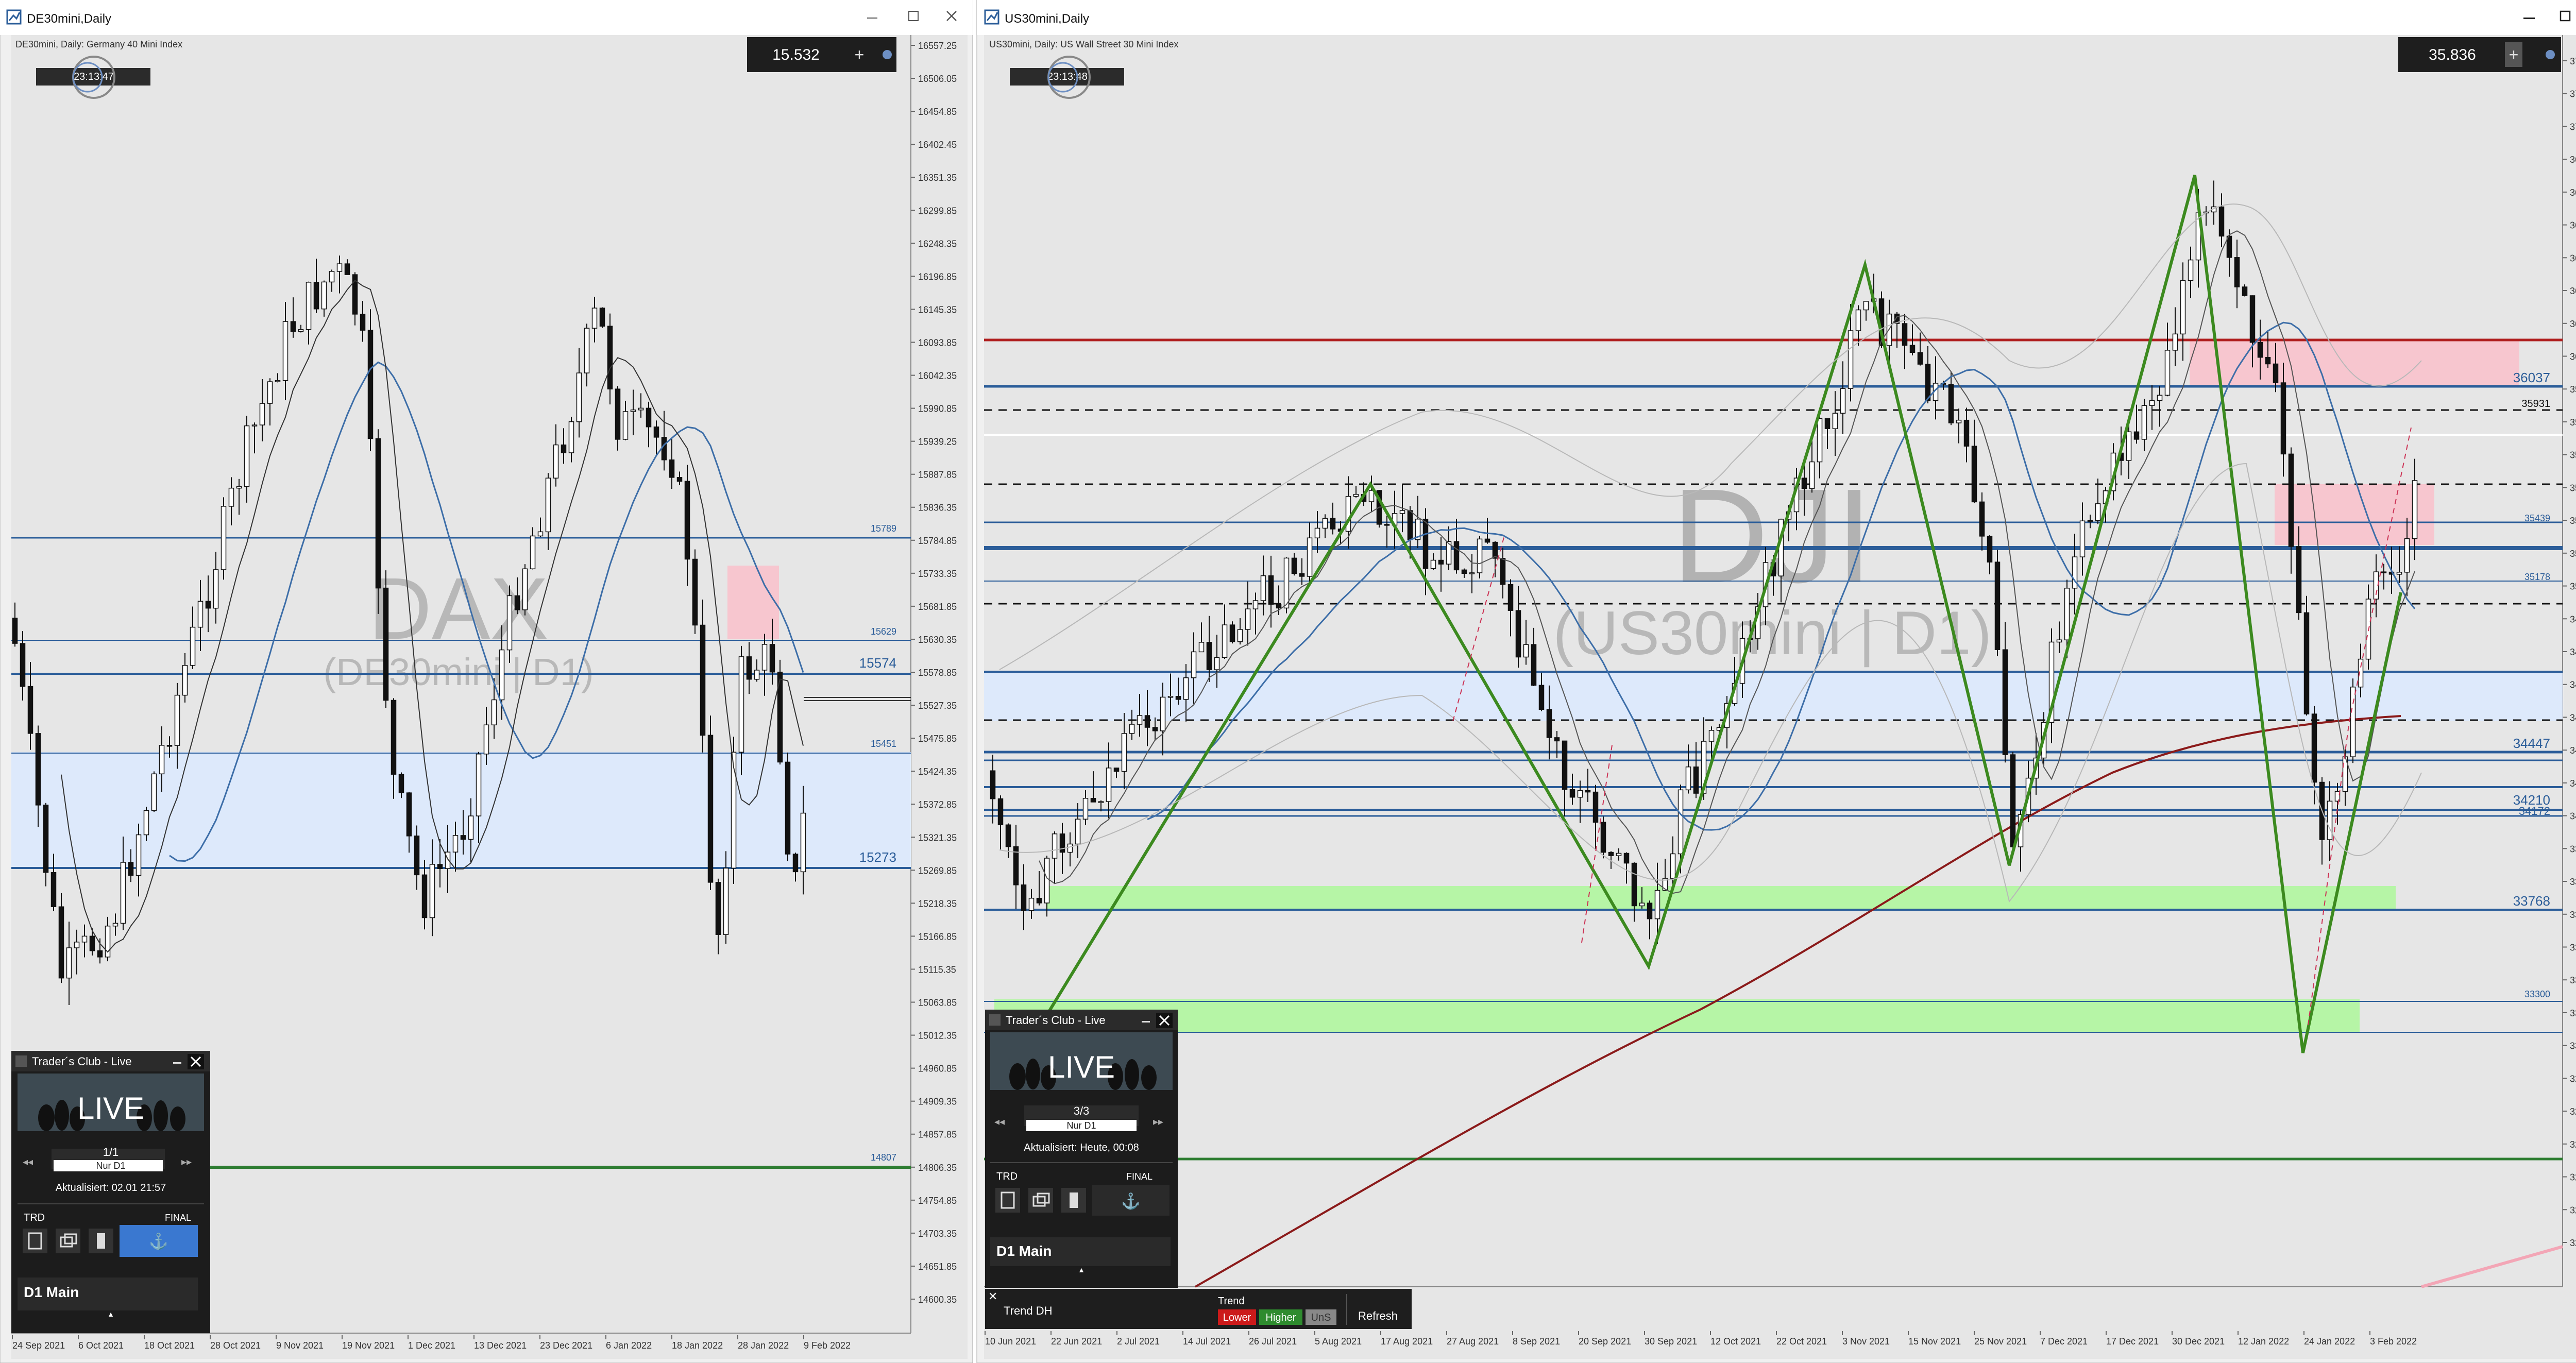 This screenshot has width=2576, height=1363. What do you see at coordinates (35, 1217) in the screenshot?
I see `trd-label: TRD` at bounding box center [35, 1217].